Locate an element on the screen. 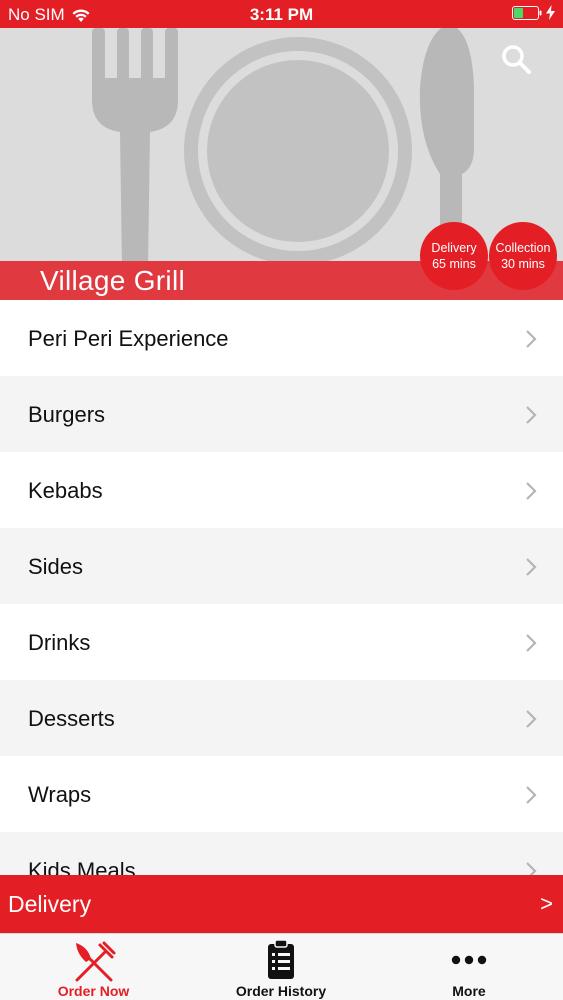  tab-label: Order History is located at coordinates (281, 991).